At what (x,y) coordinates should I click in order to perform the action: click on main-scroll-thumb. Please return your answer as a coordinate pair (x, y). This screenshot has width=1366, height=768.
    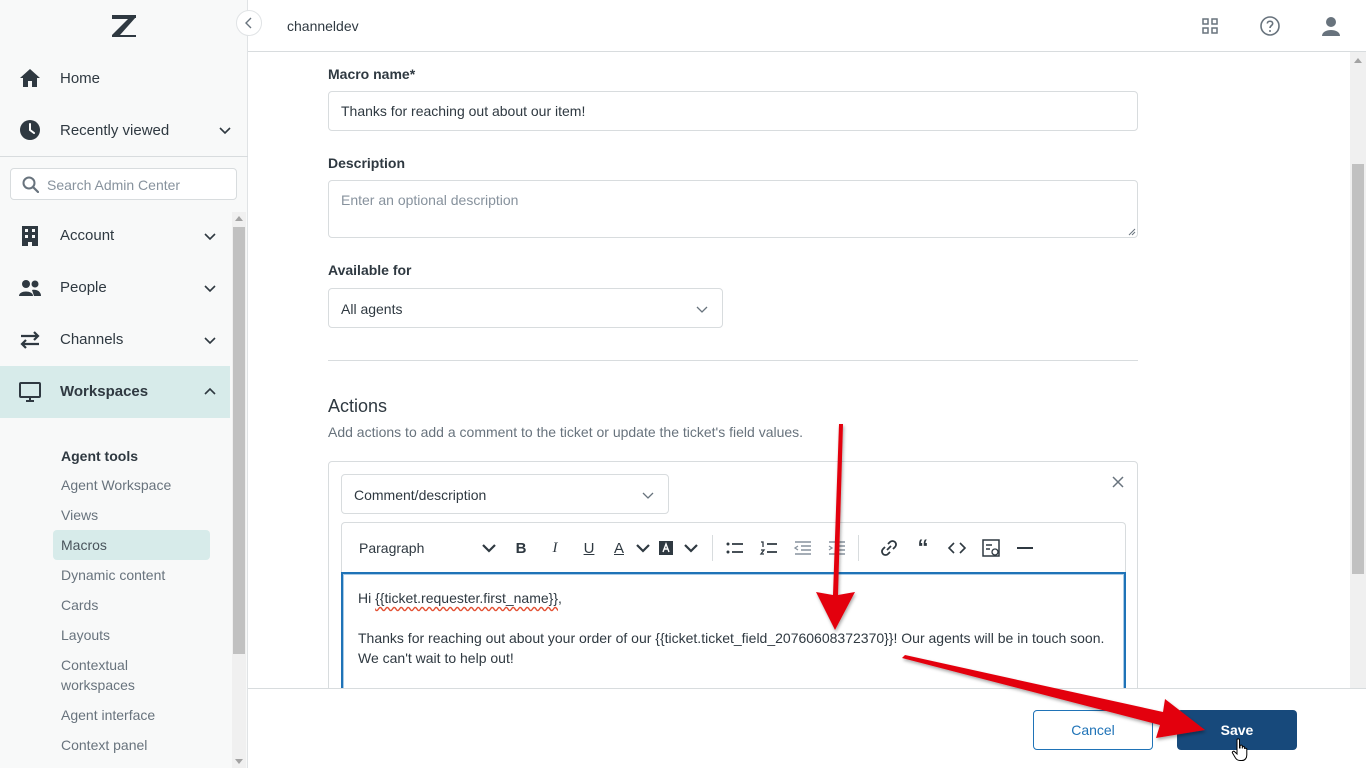
    Looking at the image, I should click on (1358, 369).